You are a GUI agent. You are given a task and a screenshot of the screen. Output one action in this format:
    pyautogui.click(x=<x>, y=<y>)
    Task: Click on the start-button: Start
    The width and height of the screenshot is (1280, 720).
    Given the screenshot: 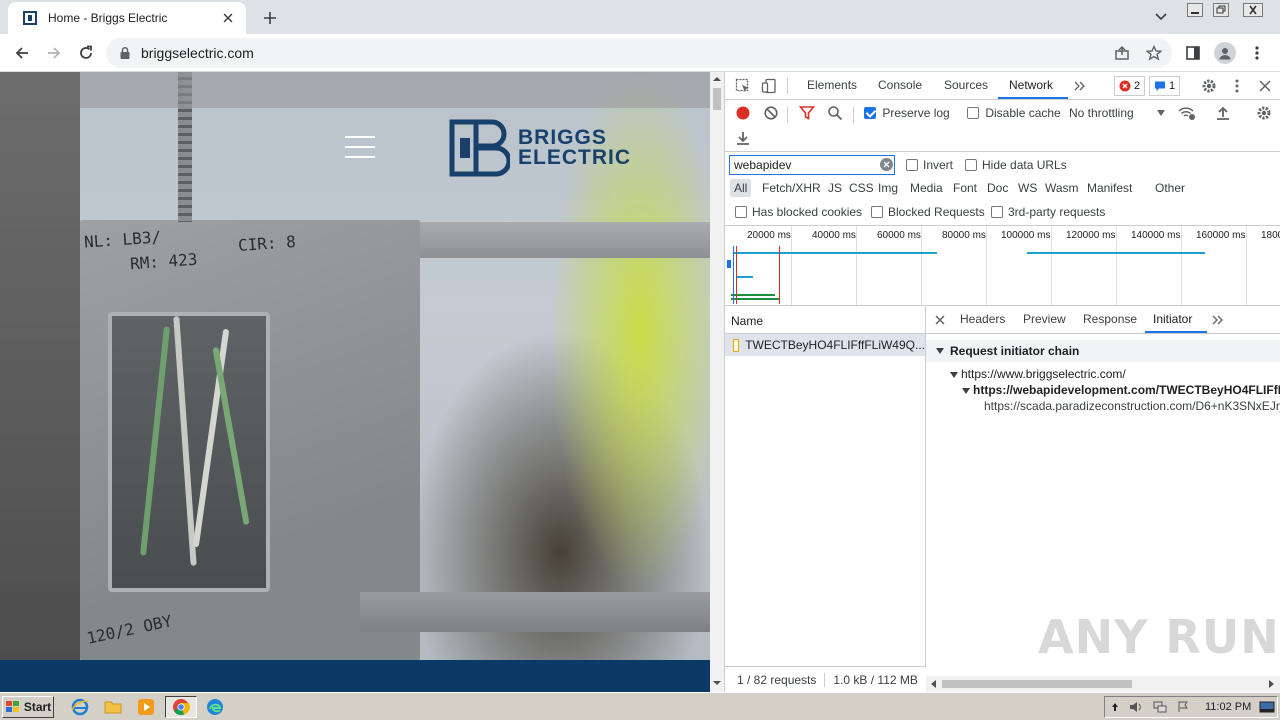 What is the action you would take?
    pyautogui.click(x=28, y=707)
    